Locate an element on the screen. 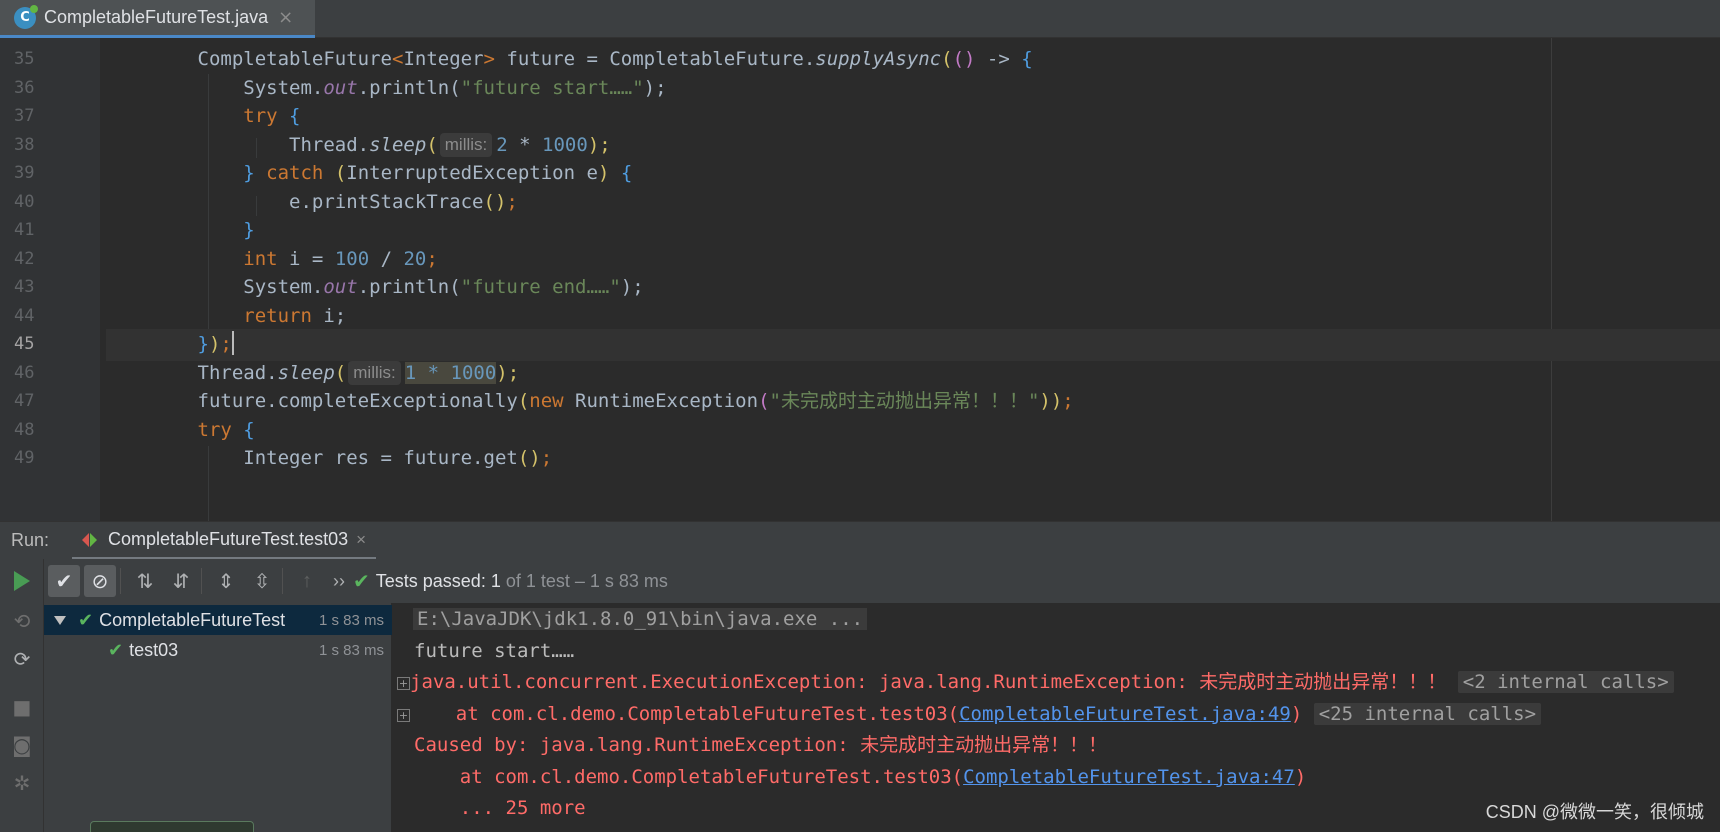 The width and height of the screenshot is (1720, 832). code-line-46: Thread.sleep(millis: 1 * 1000); is located at coordinates (358, 372).